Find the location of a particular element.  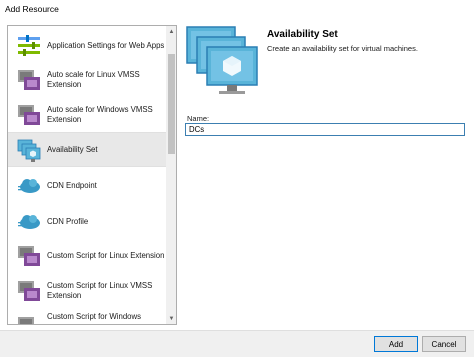

list-item-label: Application Settings for Web Apps is located at coordinates (106, 45).